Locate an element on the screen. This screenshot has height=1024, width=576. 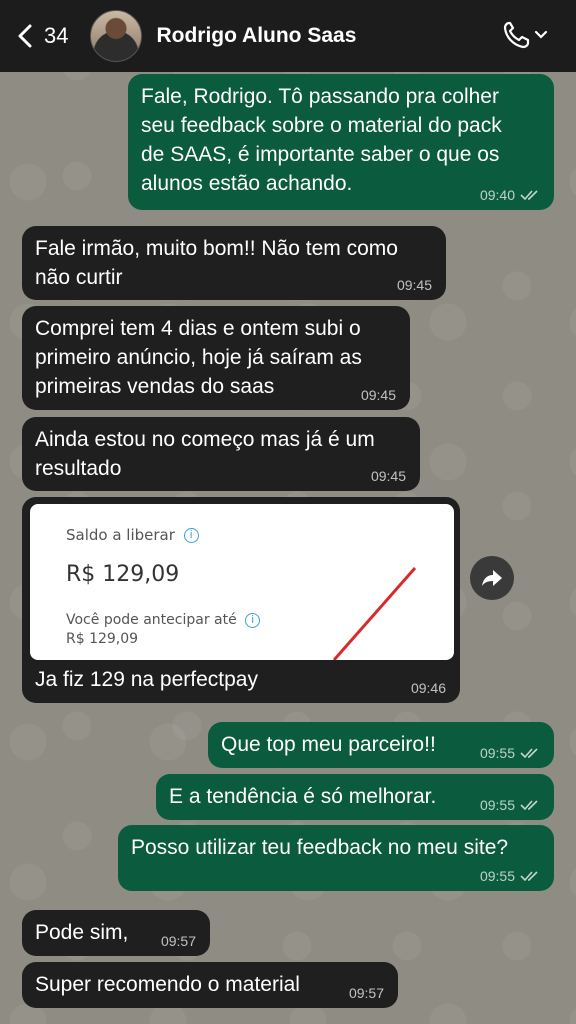
chevron-down-icon is located at coordinates (541, 34).